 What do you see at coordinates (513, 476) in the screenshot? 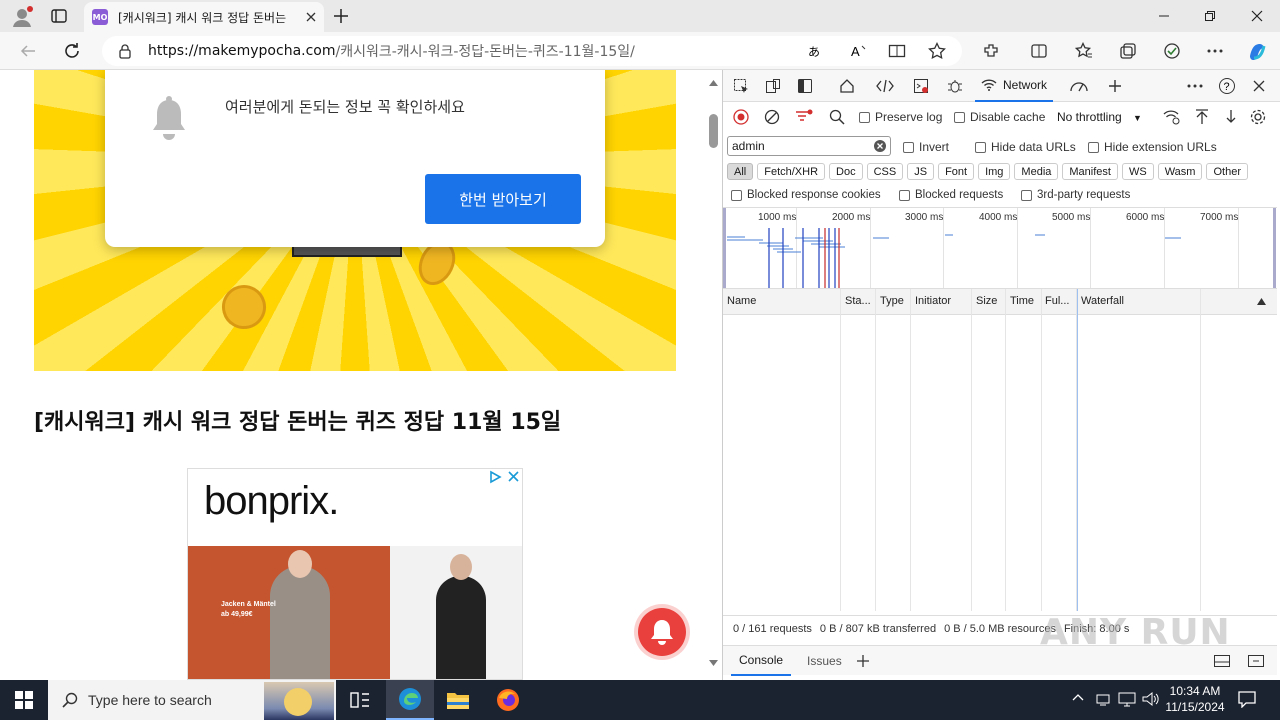
I see `ad-close-icon` at bounding box center [513, 476].